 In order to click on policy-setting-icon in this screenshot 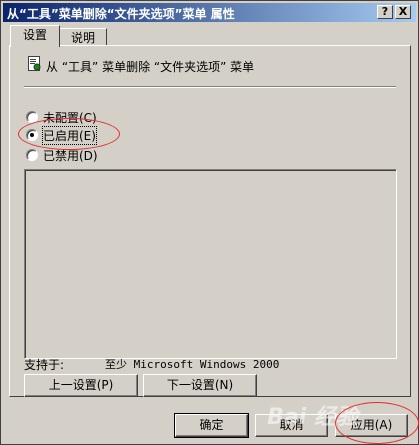, I will do `click(34, 63)`.